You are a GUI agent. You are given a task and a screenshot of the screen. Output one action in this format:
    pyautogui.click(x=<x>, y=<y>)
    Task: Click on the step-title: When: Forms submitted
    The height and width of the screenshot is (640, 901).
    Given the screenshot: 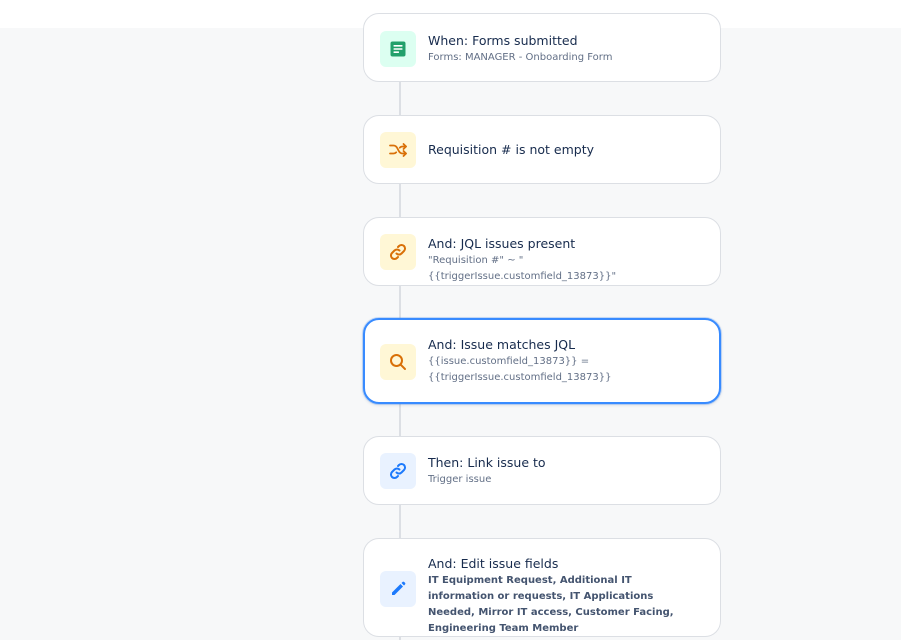 What is the action you would take?
    pyautogui.click(x=503, y=40)
    